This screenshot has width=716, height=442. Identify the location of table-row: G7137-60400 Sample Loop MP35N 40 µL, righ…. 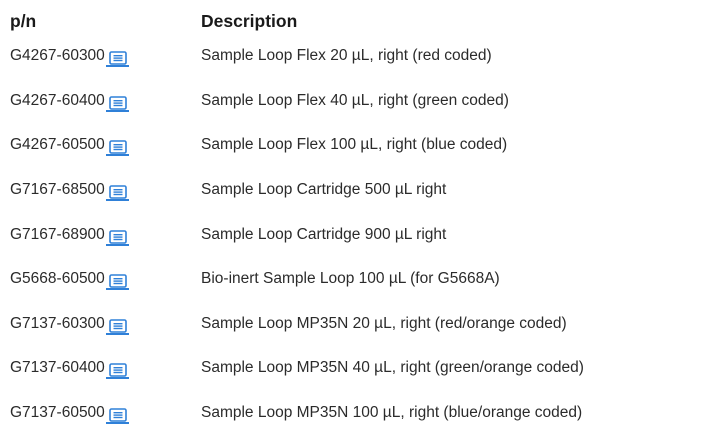
(360, 368).